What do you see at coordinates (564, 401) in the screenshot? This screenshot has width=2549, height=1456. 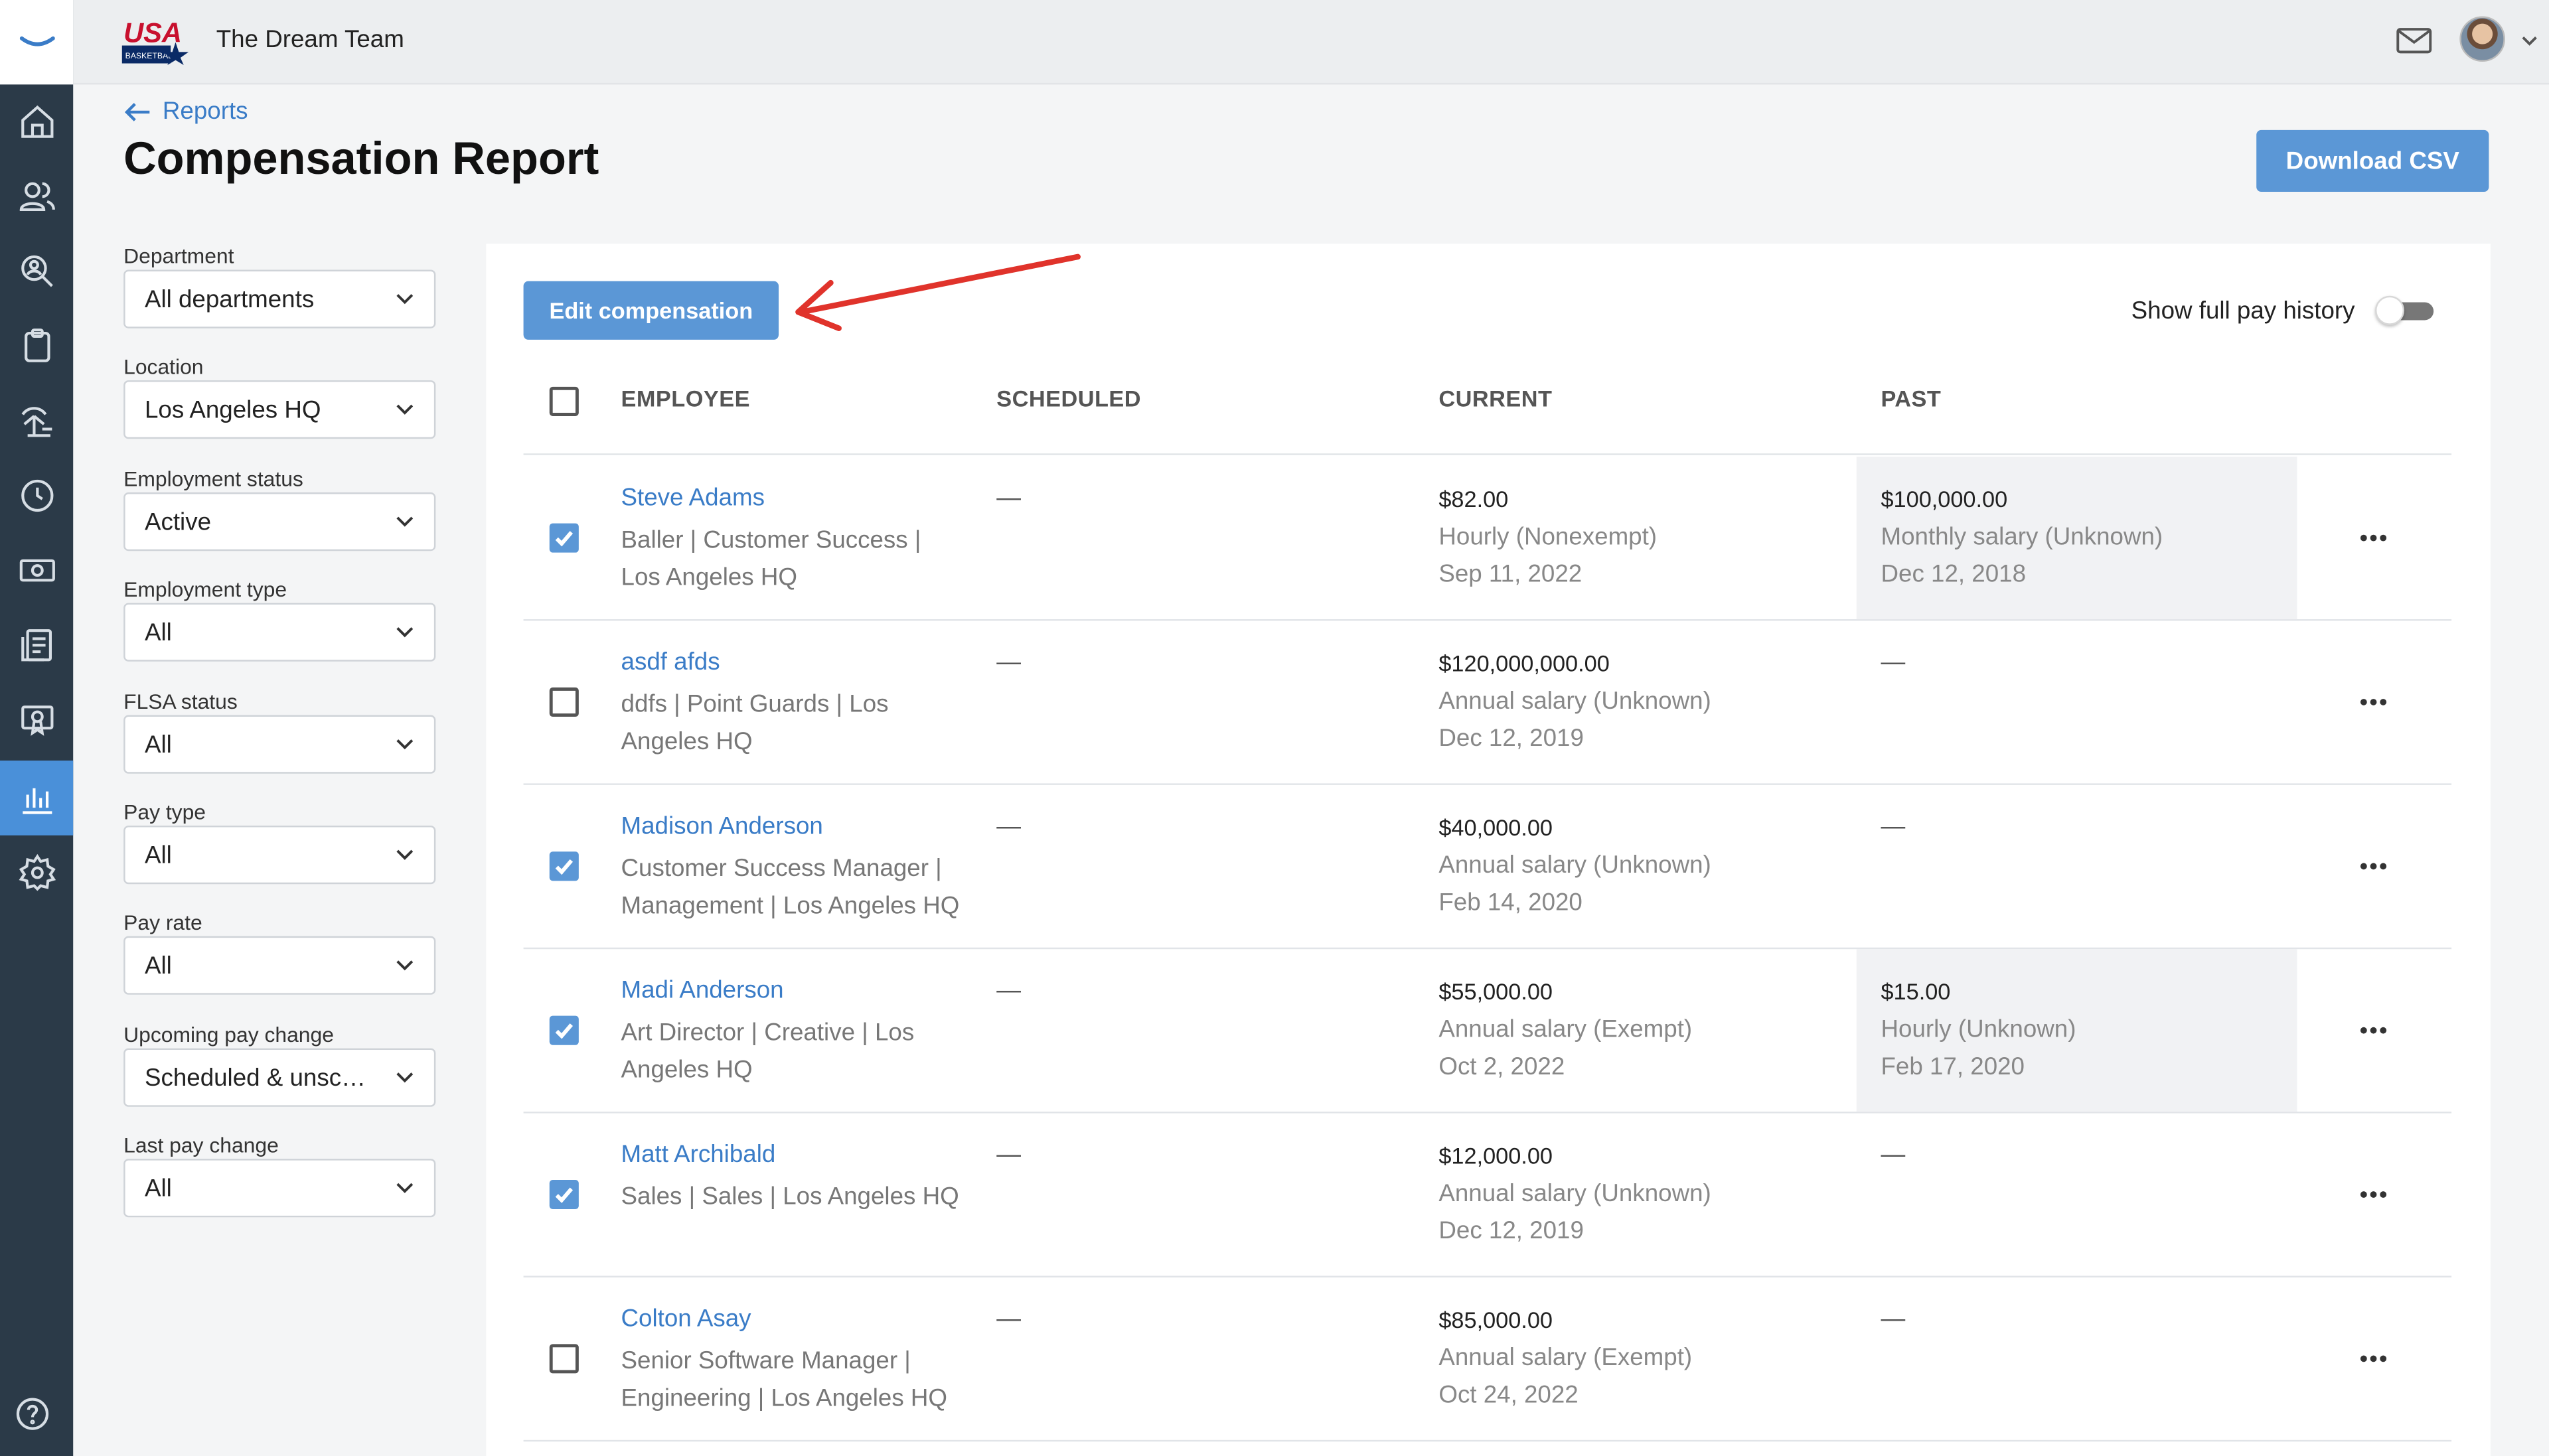 I see `select-all-checkbox` at bounding box center [564, 401].